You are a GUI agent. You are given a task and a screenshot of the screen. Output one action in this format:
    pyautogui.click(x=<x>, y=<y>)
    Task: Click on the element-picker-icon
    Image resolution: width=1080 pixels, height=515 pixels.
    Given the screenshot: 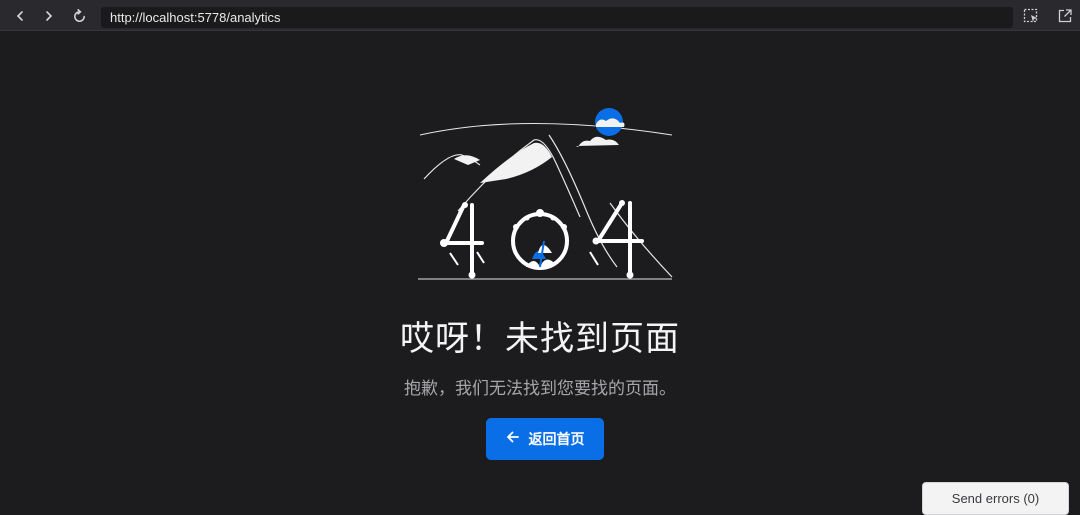 What is the action you would take?
    pyautogui.click(x=1031, y=16)
    